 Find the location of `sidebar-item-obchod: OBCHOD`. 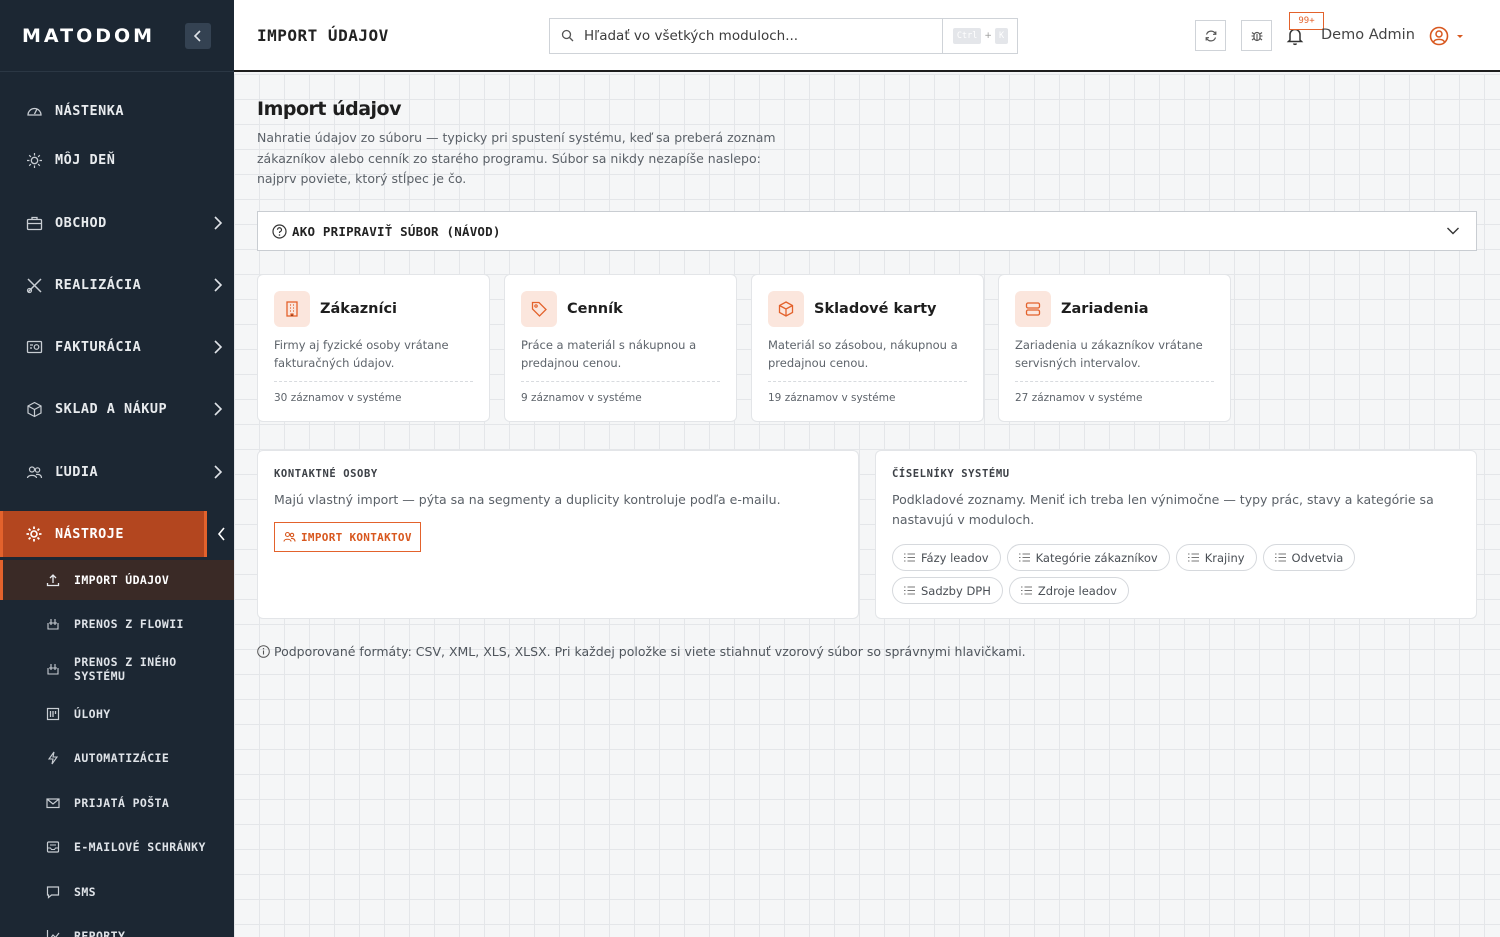

sidebar-item-obchod: OBCHOD is located at coordinates (117, 223).